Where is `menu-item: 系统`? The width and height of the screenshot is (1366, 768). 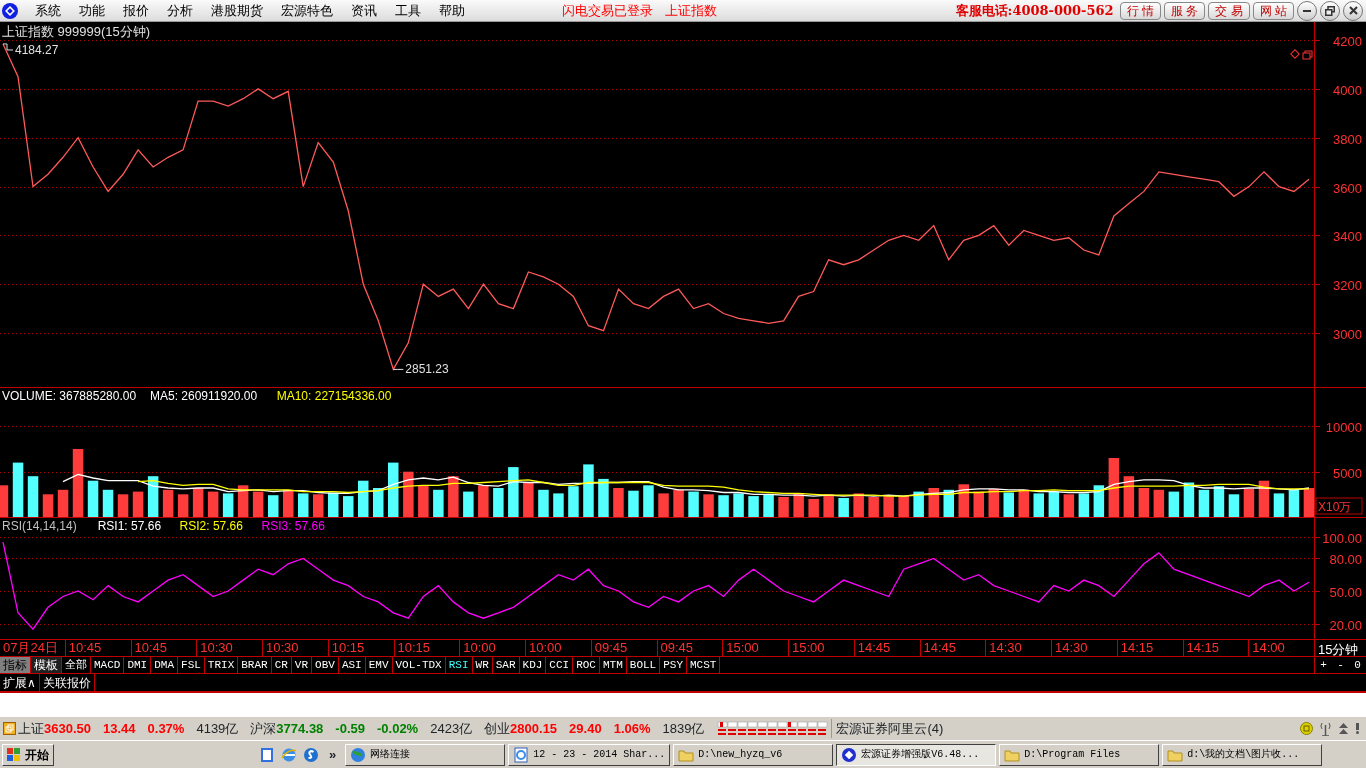 menu-item: 系统 is located at coordinates (48, 11).